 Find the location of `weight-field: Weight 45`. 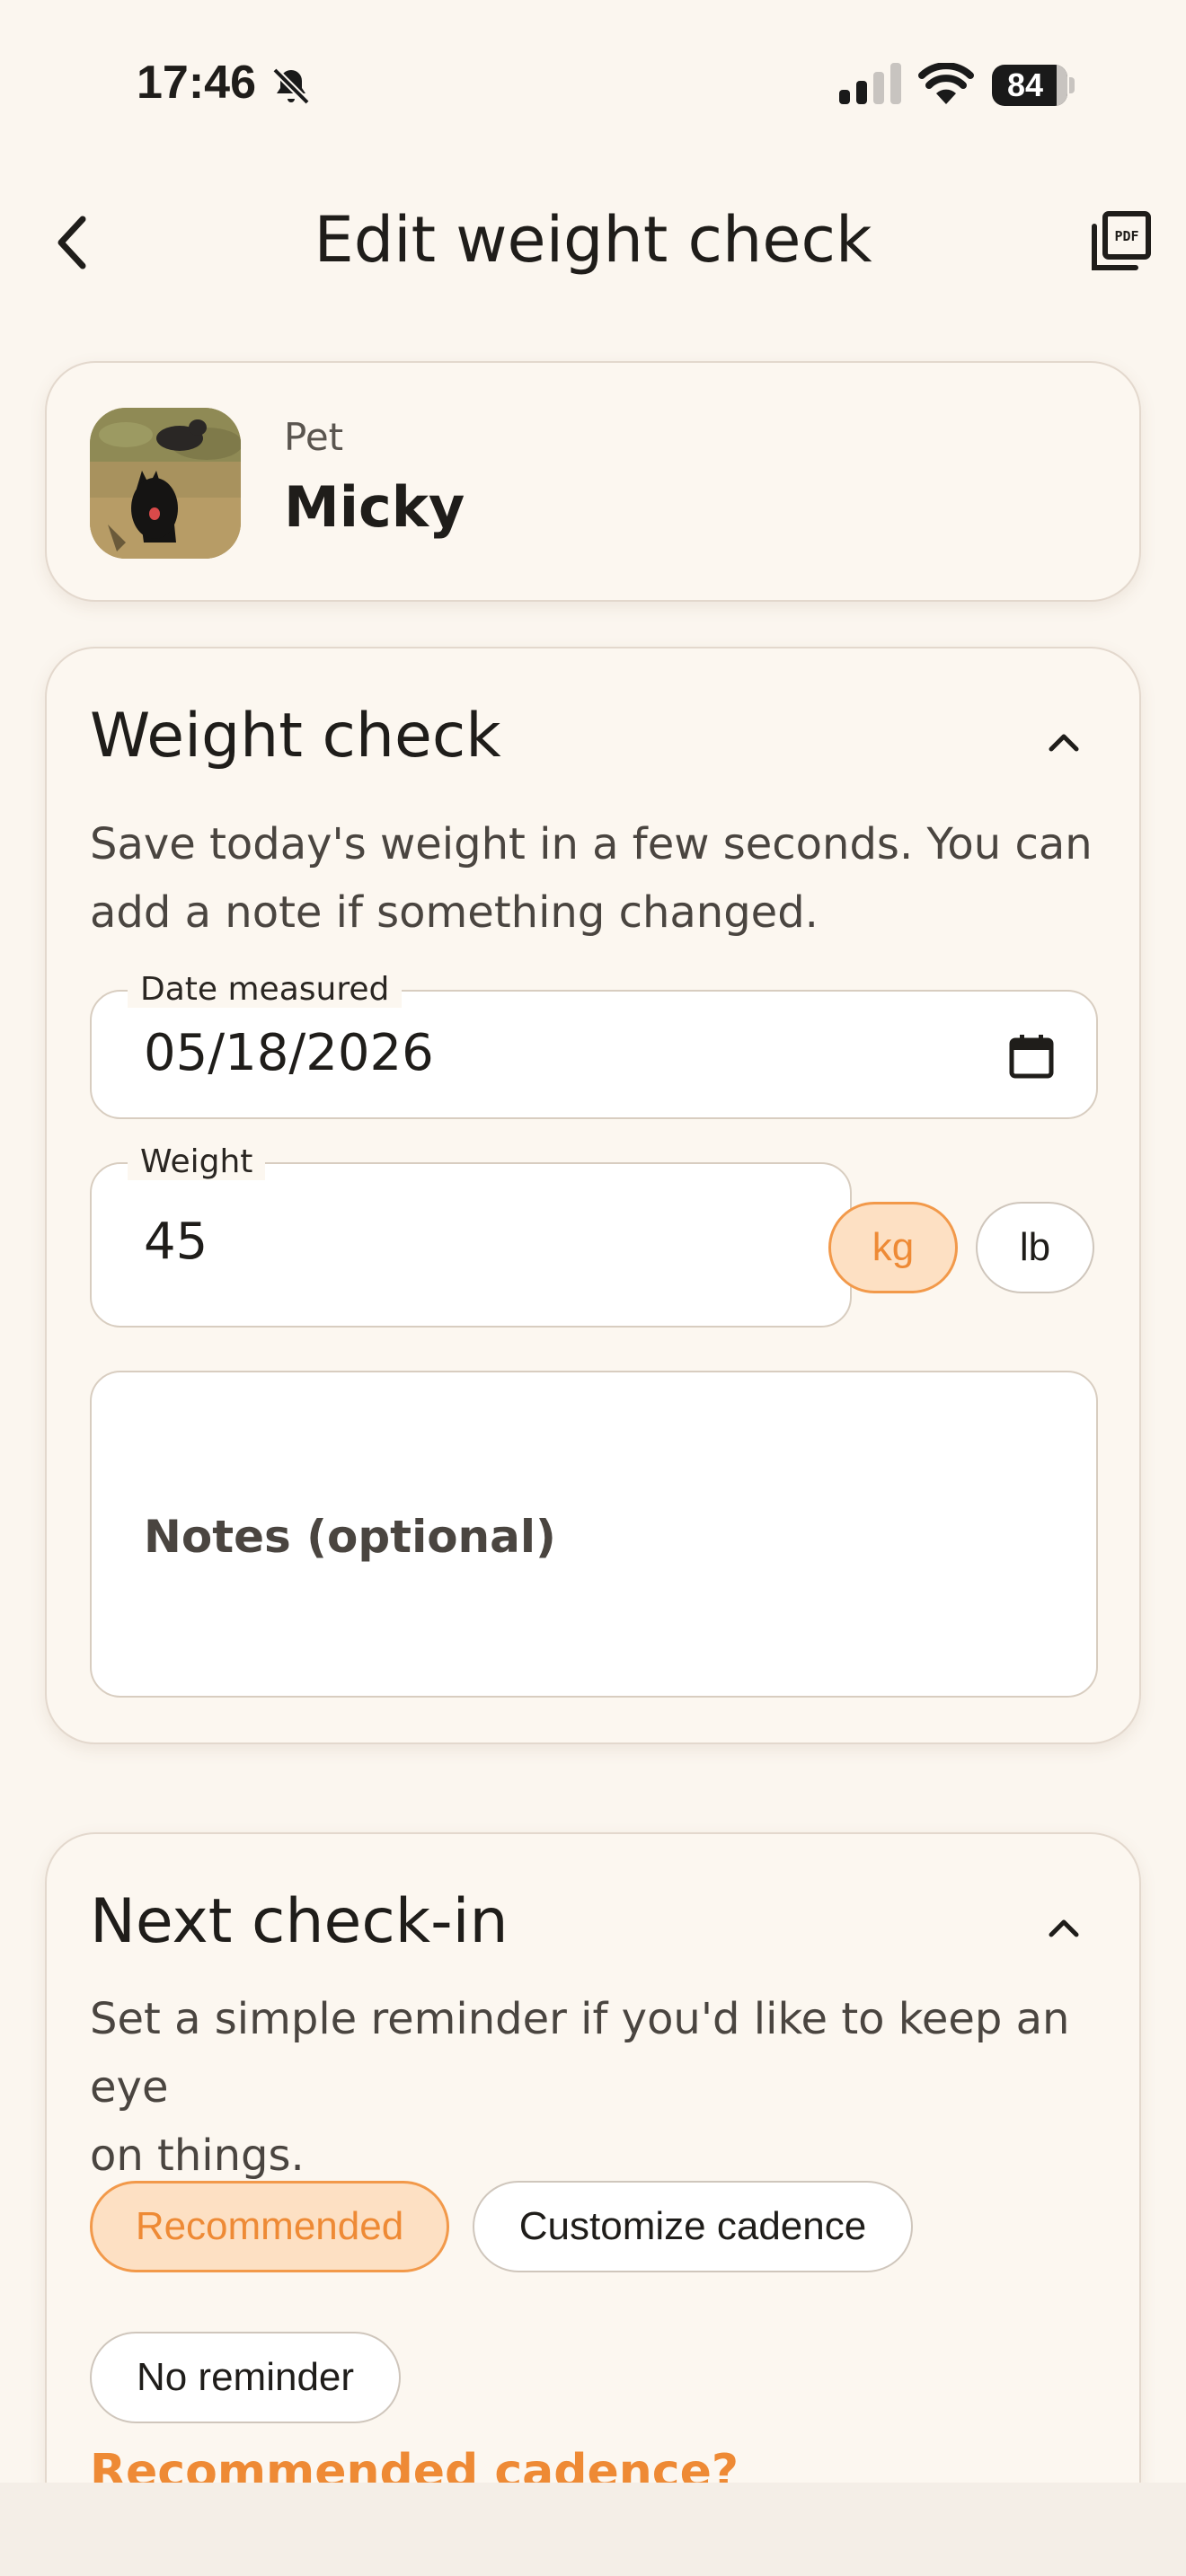

weight-field: Weight 45 is located at coordinates (471, 1236).